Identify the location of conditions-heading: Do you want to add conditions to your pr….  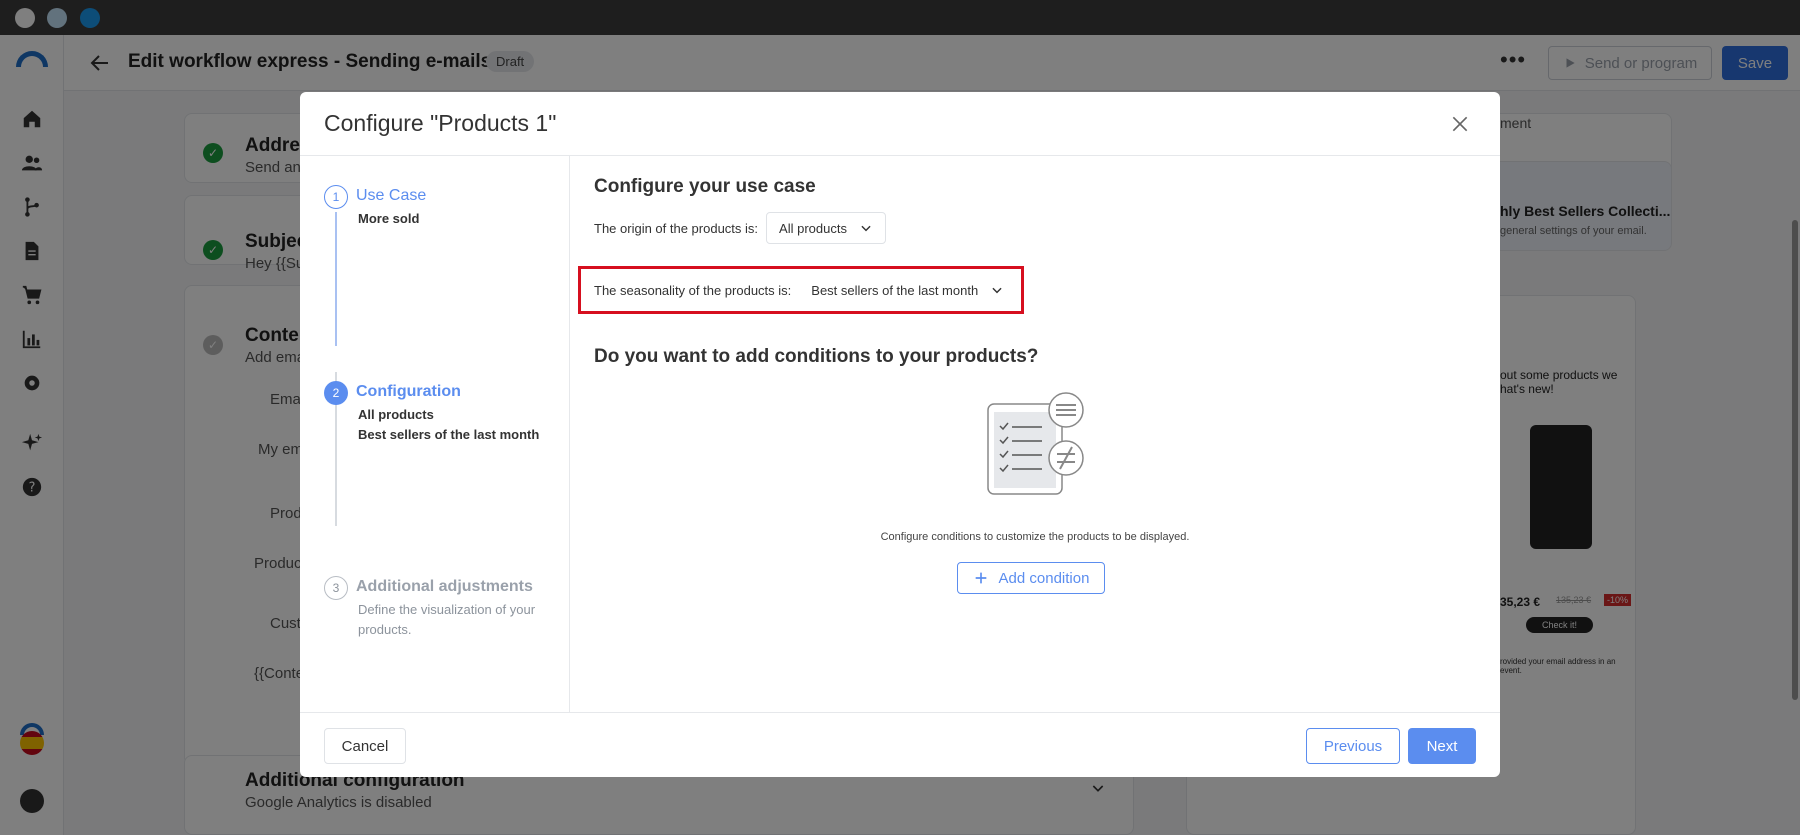
(816, 356).